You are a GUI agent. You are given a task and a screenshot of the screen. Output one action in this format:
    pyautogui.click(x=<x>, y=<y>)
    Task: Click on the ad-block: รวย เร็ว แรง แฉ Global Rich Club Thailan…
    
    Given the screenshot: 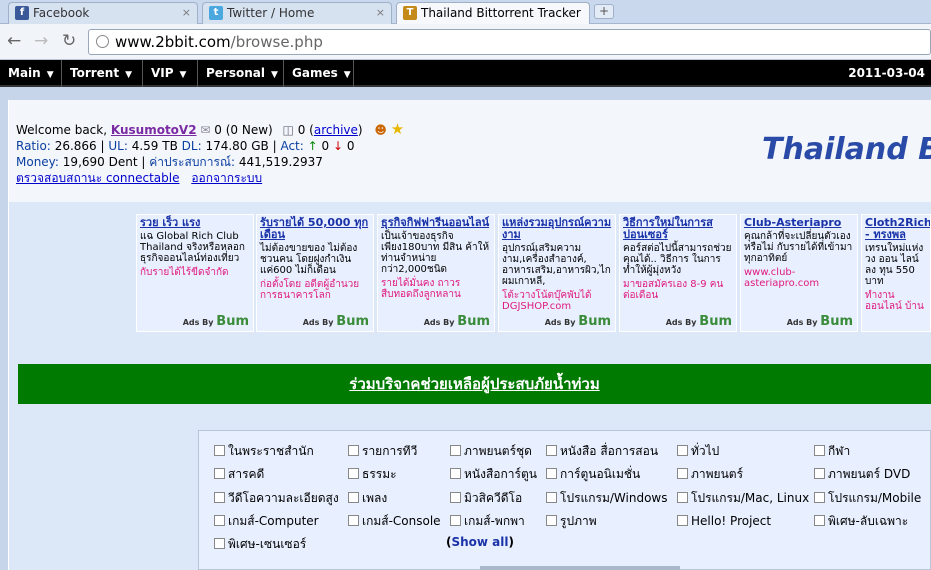 What is the action you would take?
    pyautogui.click(x=195, y=273)
    